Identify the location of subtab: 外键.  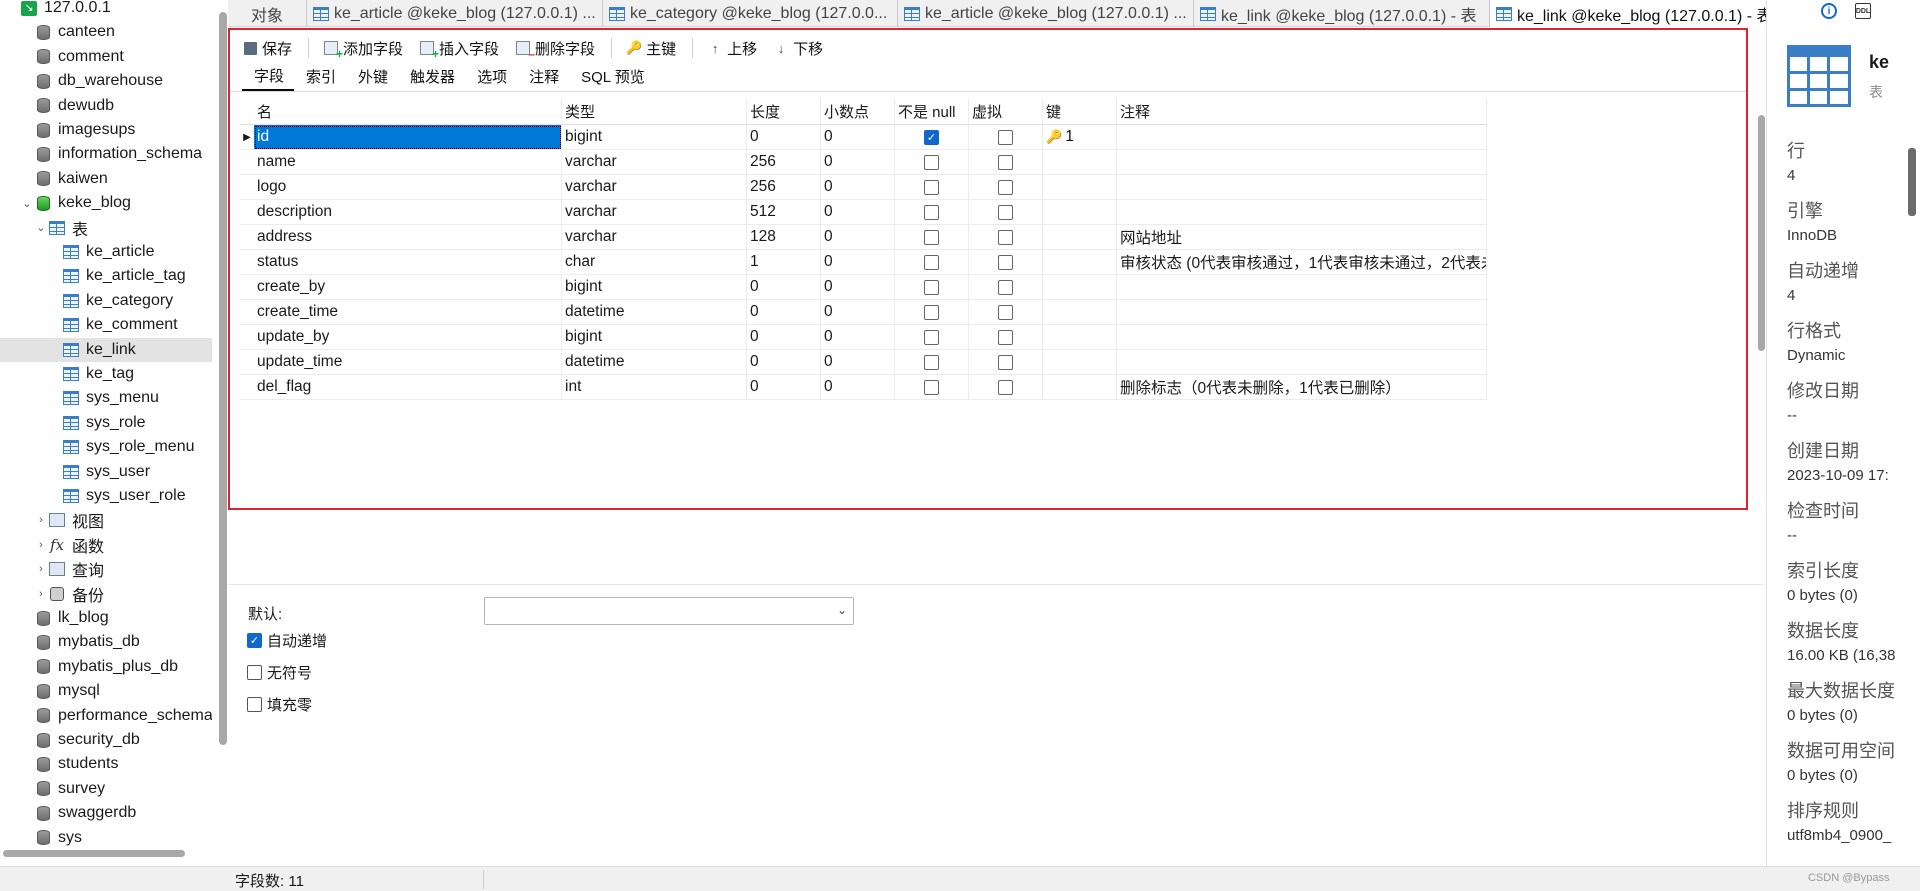
(372, 78).